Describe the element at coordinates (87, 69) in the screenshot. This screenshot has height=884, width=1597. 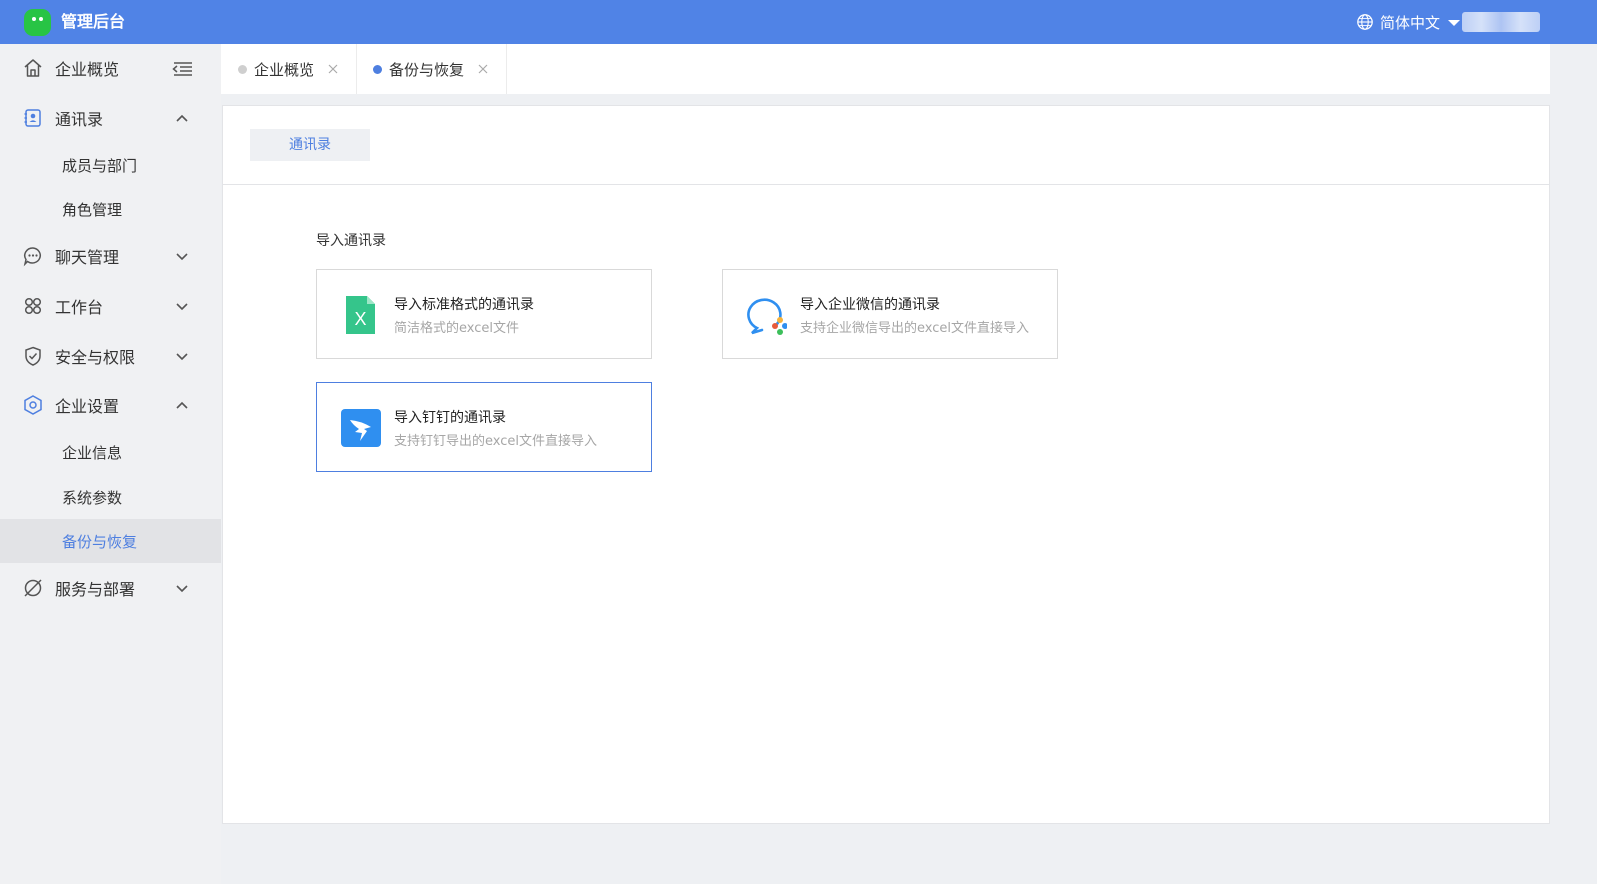
I see `sidebar-item-label: 企业概览` at that location.